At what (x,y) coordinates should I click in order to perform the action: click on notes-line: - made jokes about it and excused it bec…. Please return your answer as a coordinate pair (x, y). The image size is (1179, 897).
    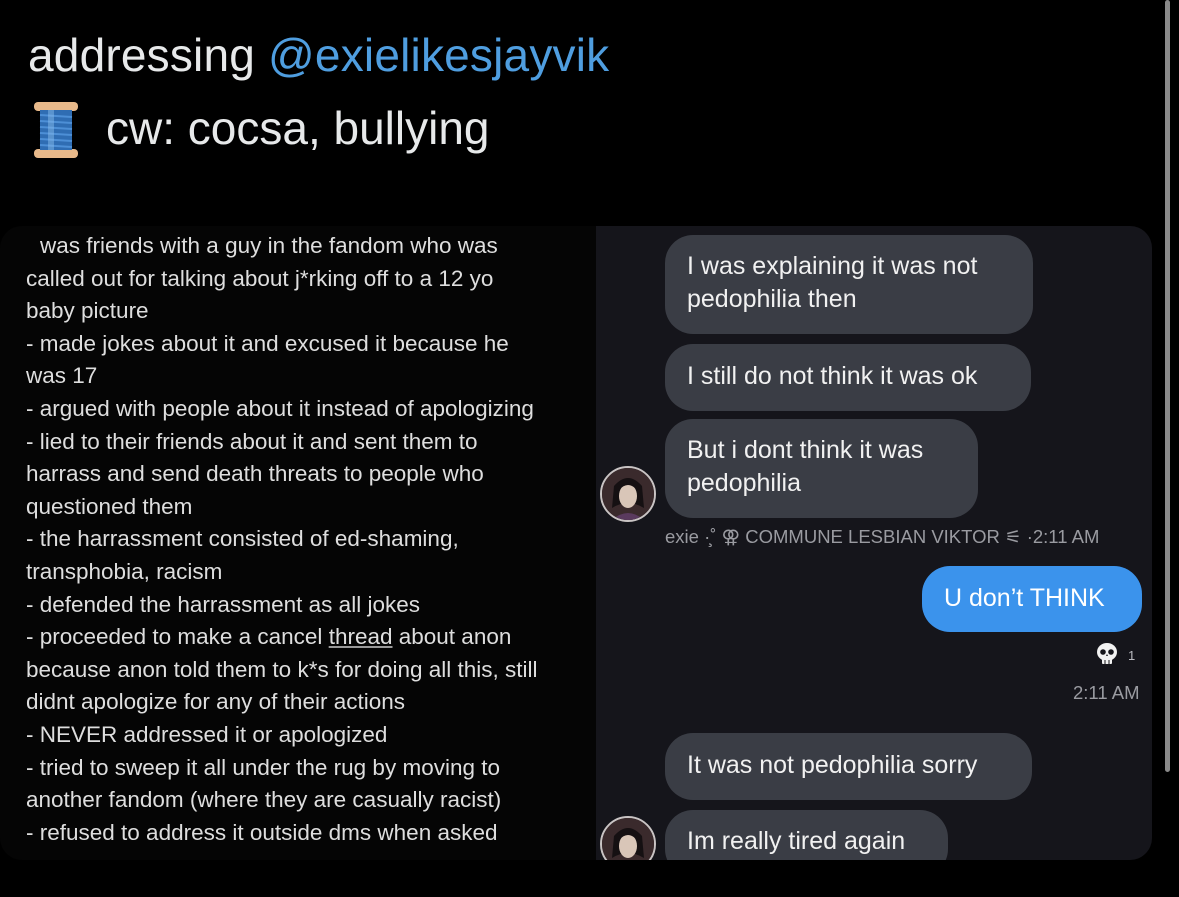
    Looking at the image, I should click on (267, 343).